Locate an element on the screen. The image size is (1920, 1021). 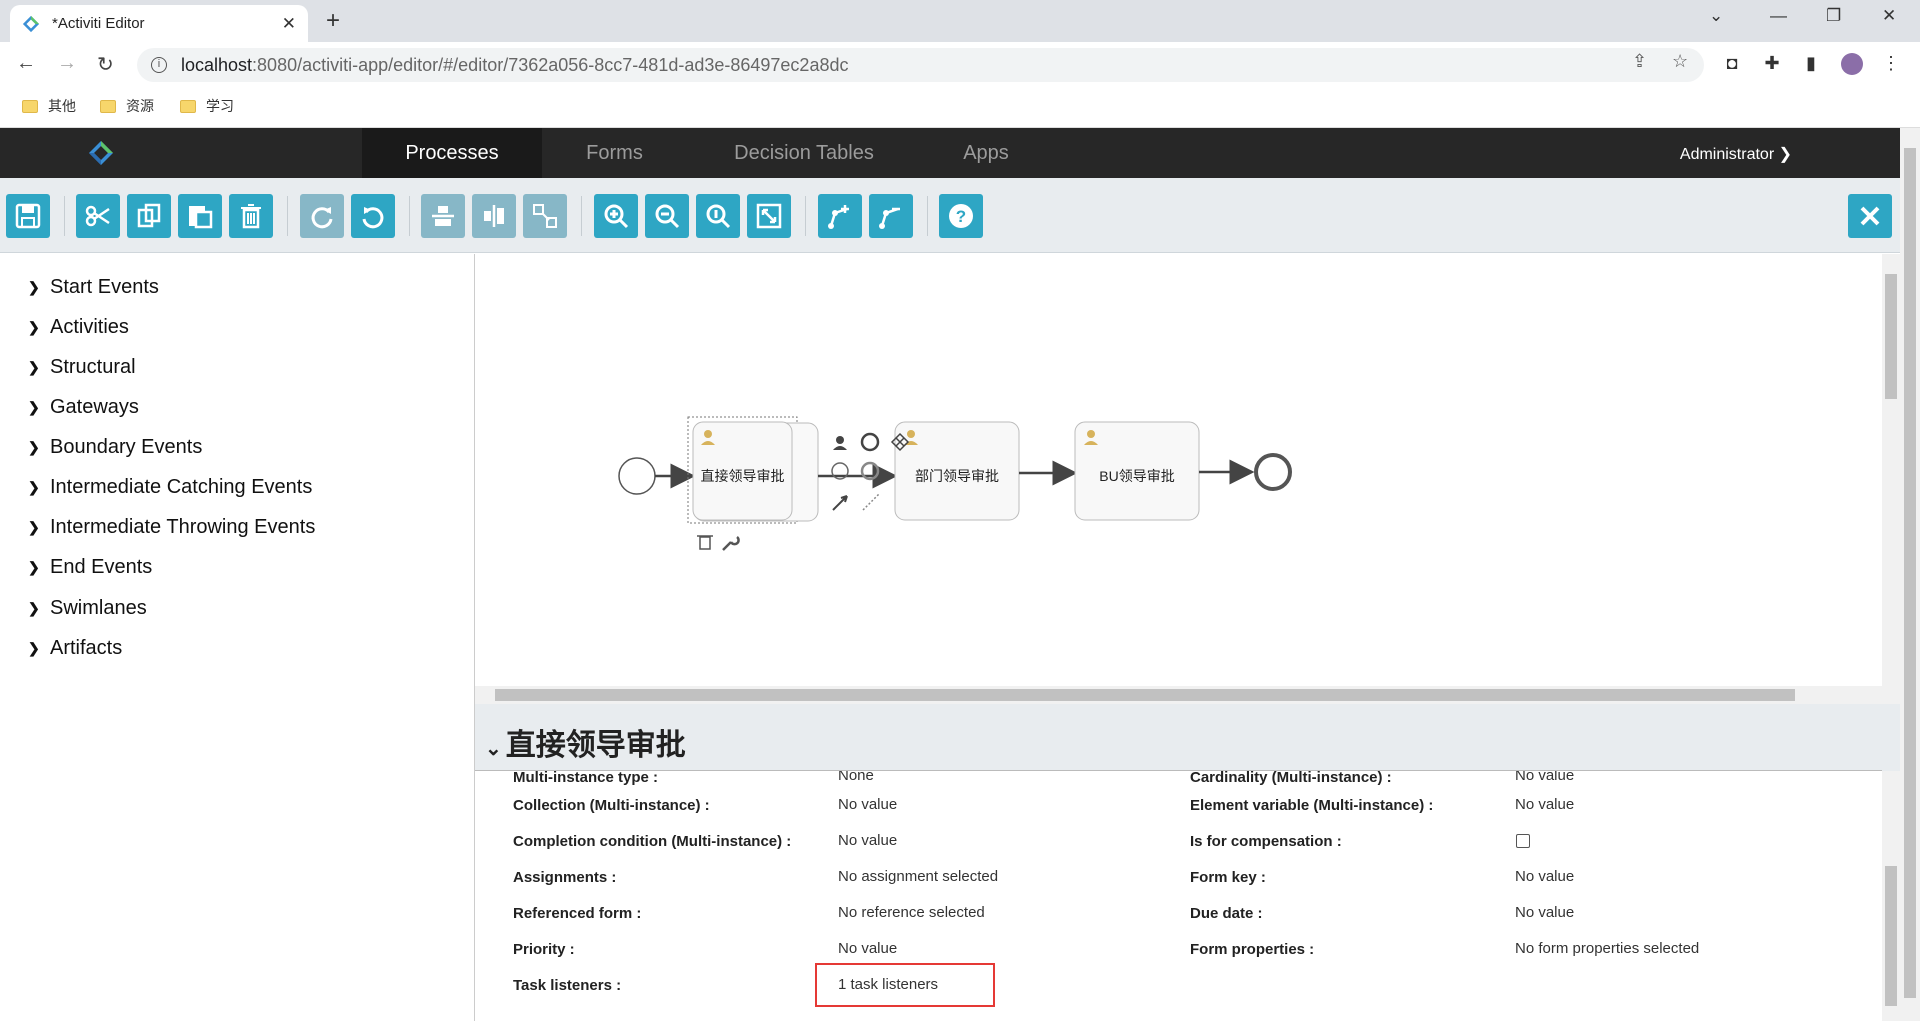
palette-group-activities: ❯ Activities is located at coordinates (78, 327).